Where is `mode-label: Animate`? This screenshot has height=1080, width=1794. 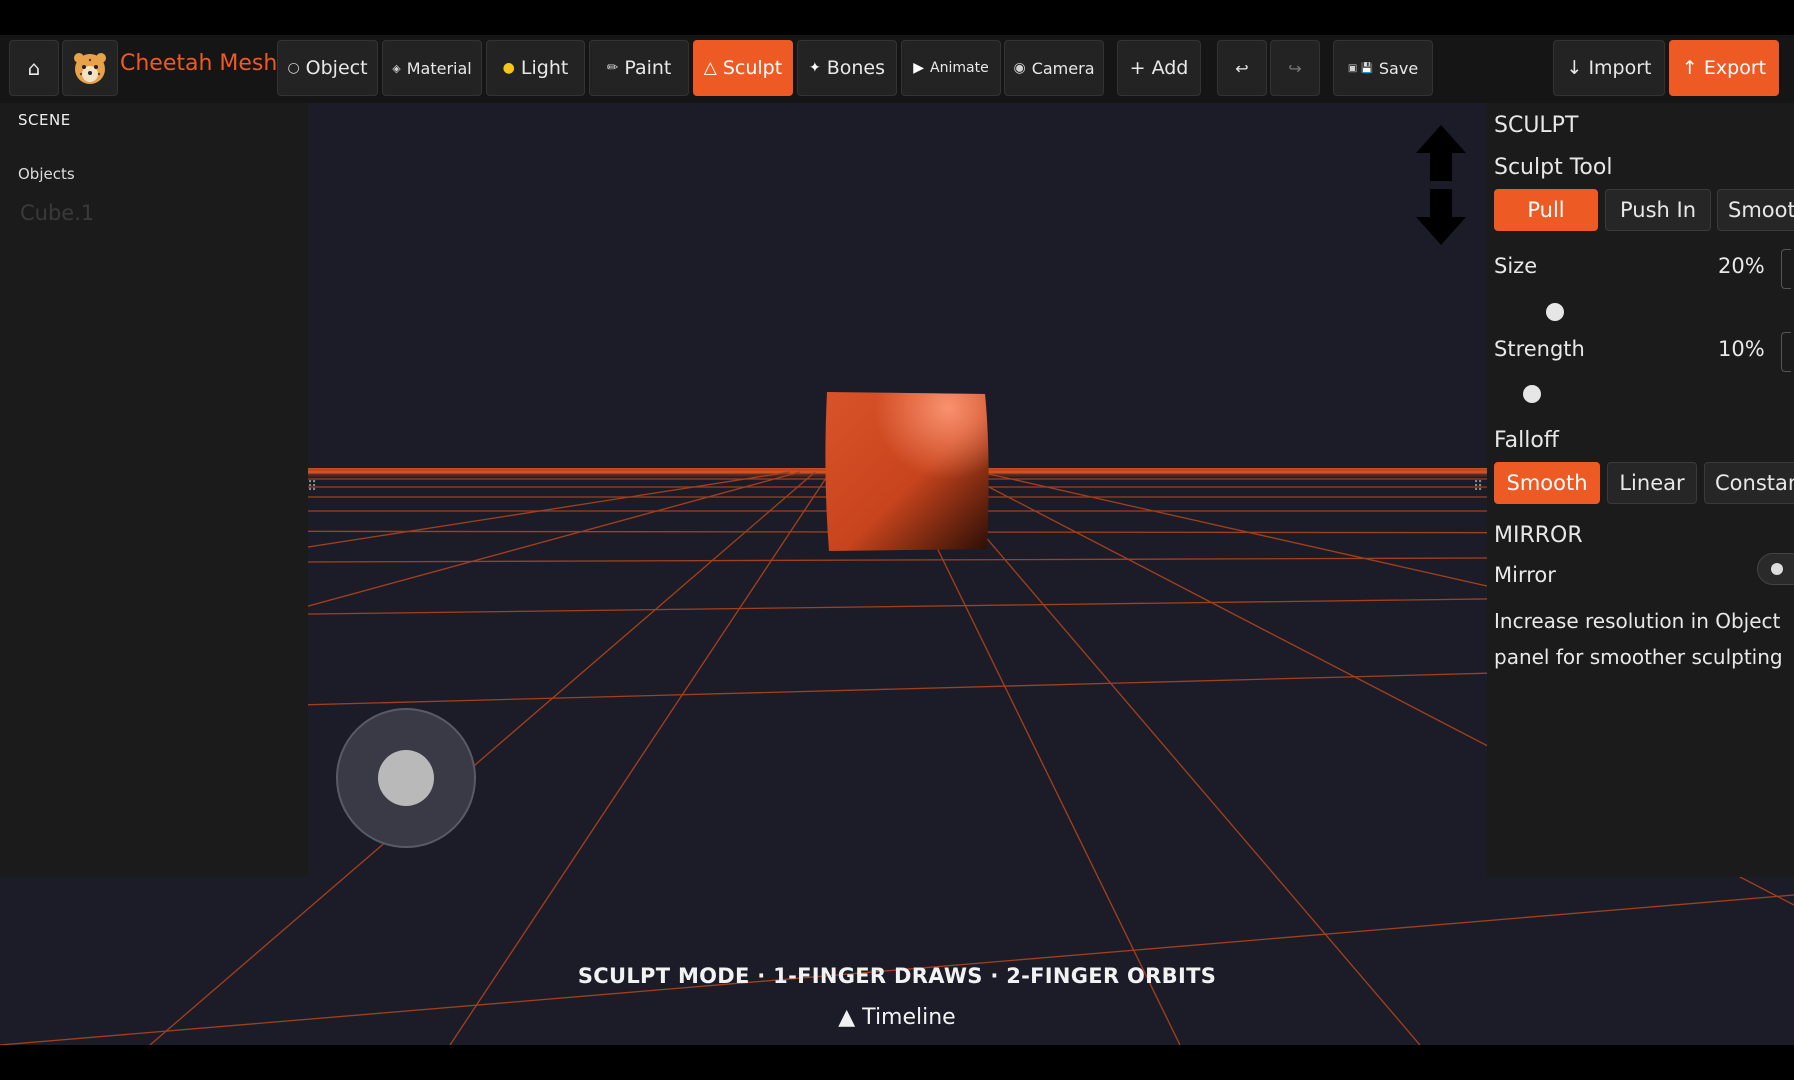 mode-label: Animate is located at coordinates (959, 68).